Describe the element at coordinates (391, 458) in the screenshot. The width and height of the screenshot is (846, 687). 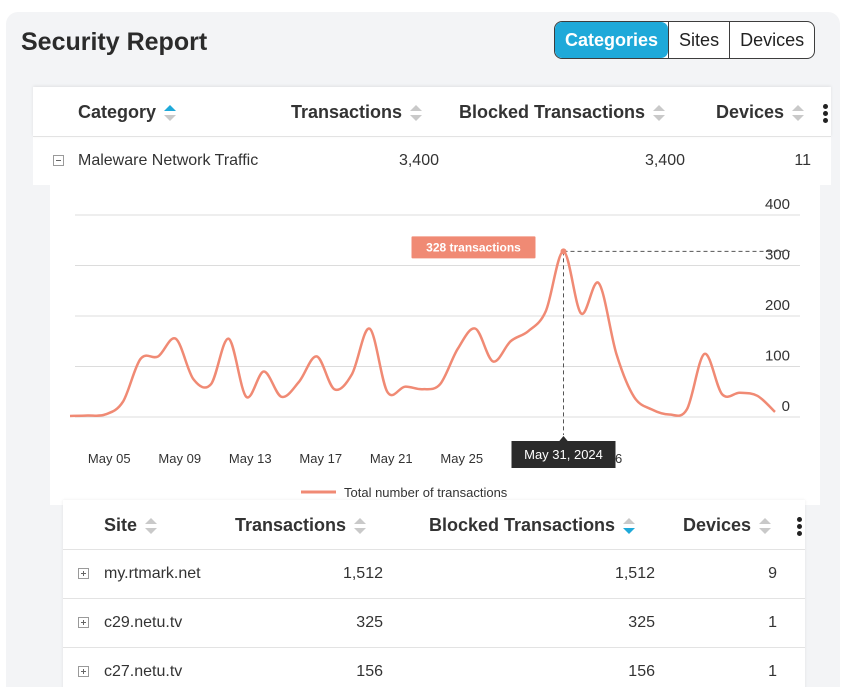
I see `x-tick-label: May 21` at that location.